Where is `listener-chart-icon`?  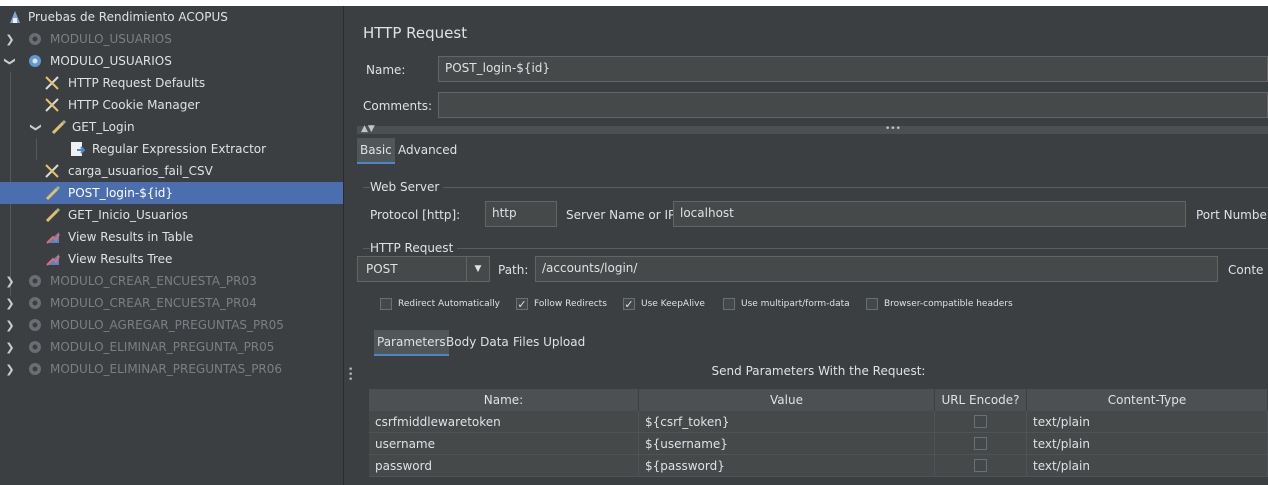 listener-chart-icon is located at coordinates (53, 237).